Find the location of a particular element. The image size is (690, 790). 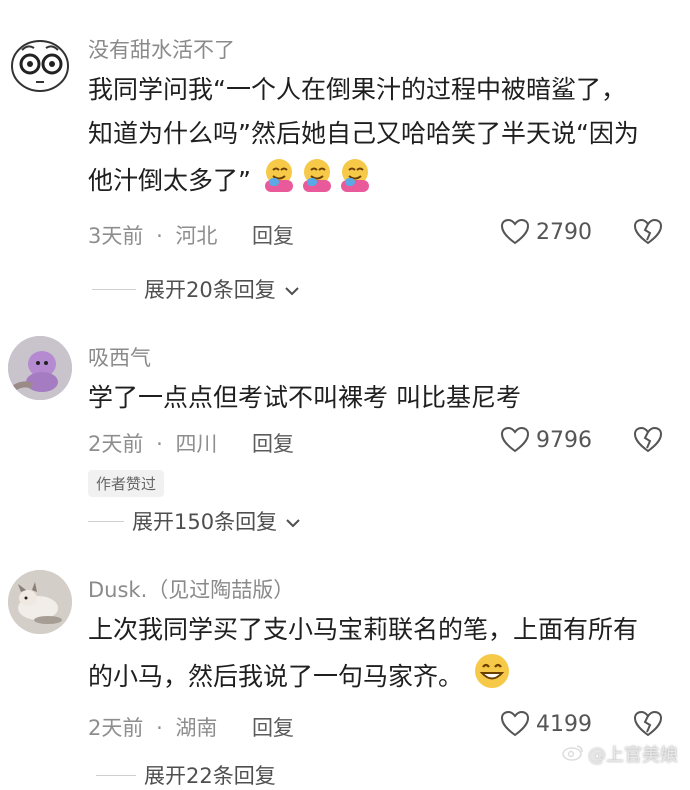

username: 吸西气 is located at coordinates (119, 357).